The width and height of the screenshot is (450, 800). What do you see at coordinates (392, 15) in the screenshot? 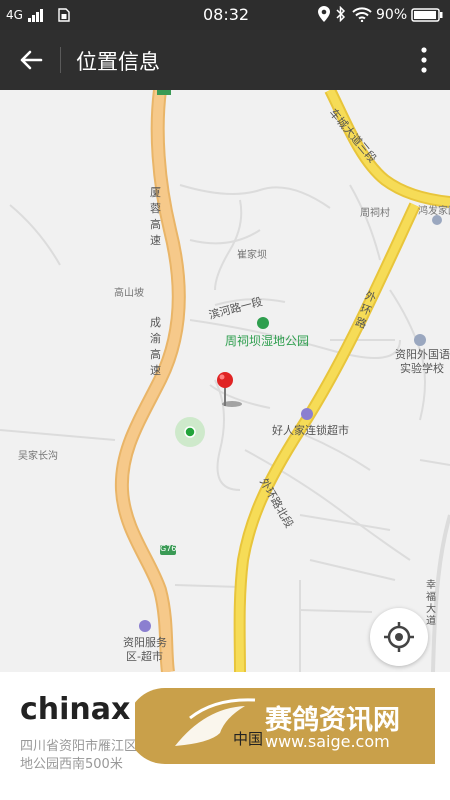
I see `battery-percent: 90%` at bounding box center [392, 15].